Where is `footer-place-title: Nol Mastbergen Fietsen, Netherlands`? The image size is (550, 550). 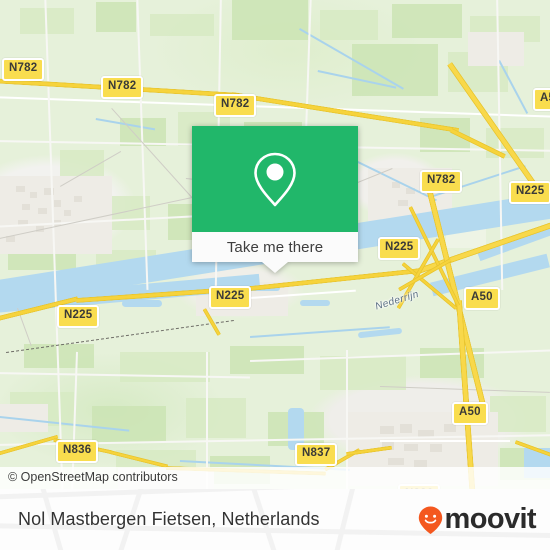 footer-place-title: Nol Mastbergen Fietsen, Netherlands is located at coordinates (169, 519).